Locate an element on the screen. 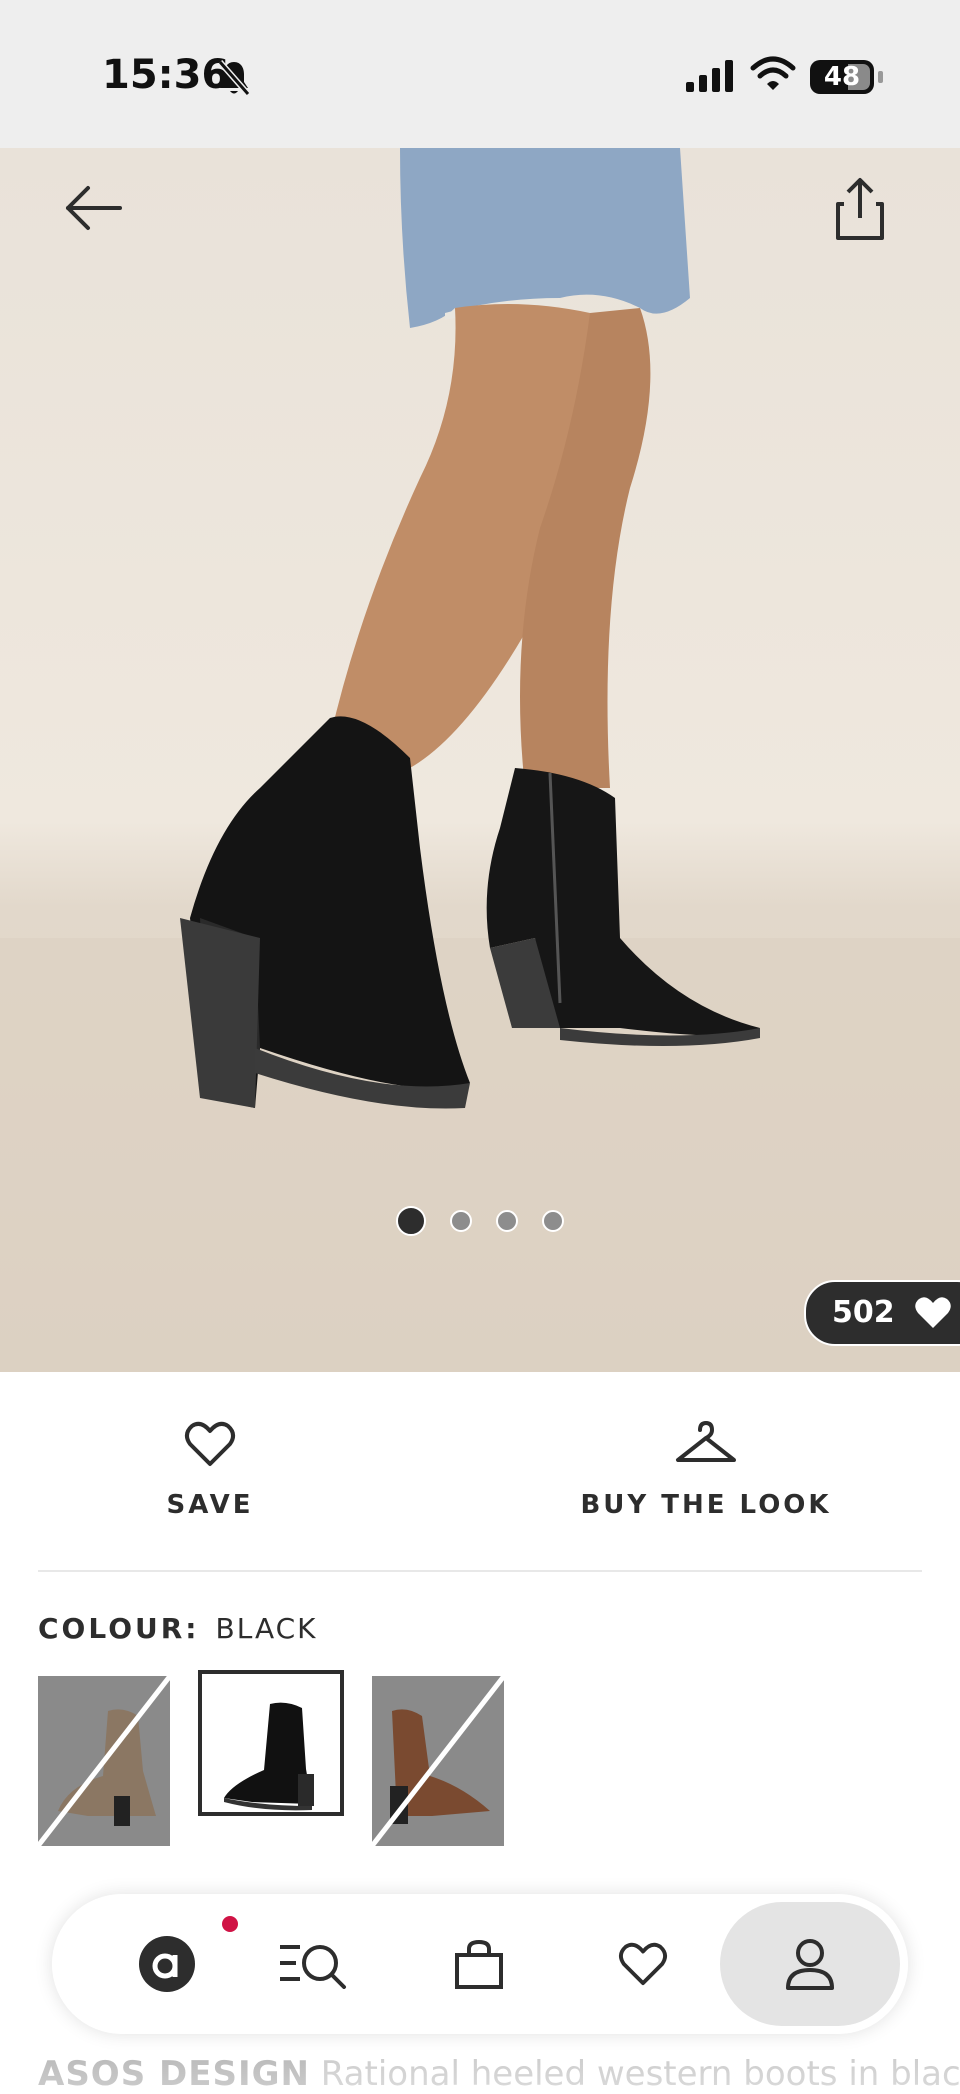 Image resolution: width=960 pixels, height=2094 pixels. shopping-bag-icon is located at coordinates (479, 1964).